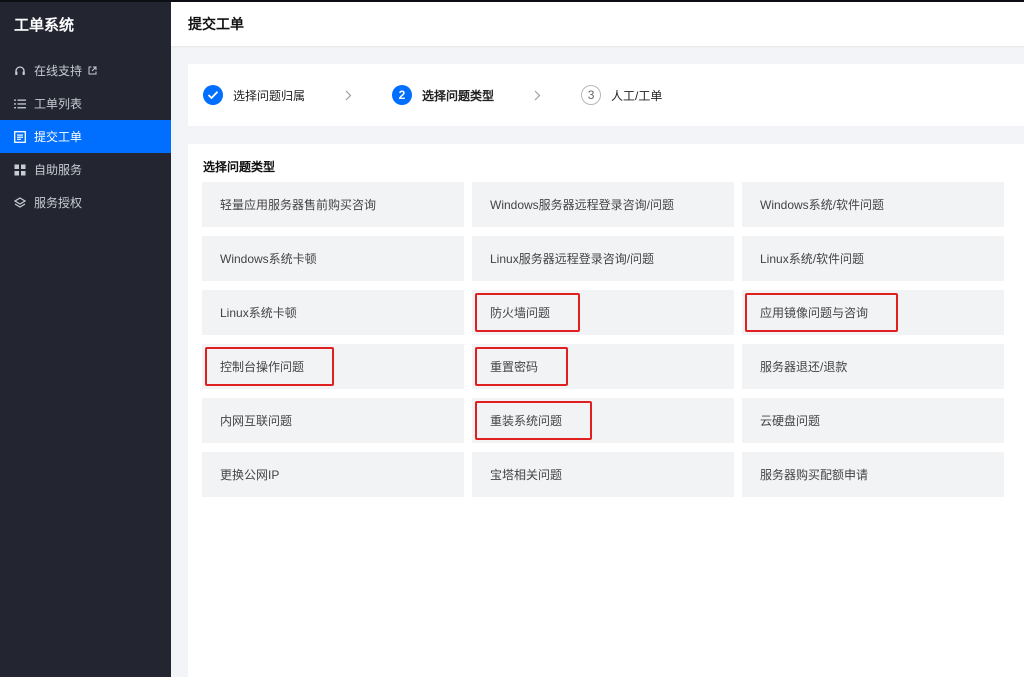  What do you see at coordinates (20, 71) in the screenshot?
I see `headset-icon` at bounding box center [20, 71].